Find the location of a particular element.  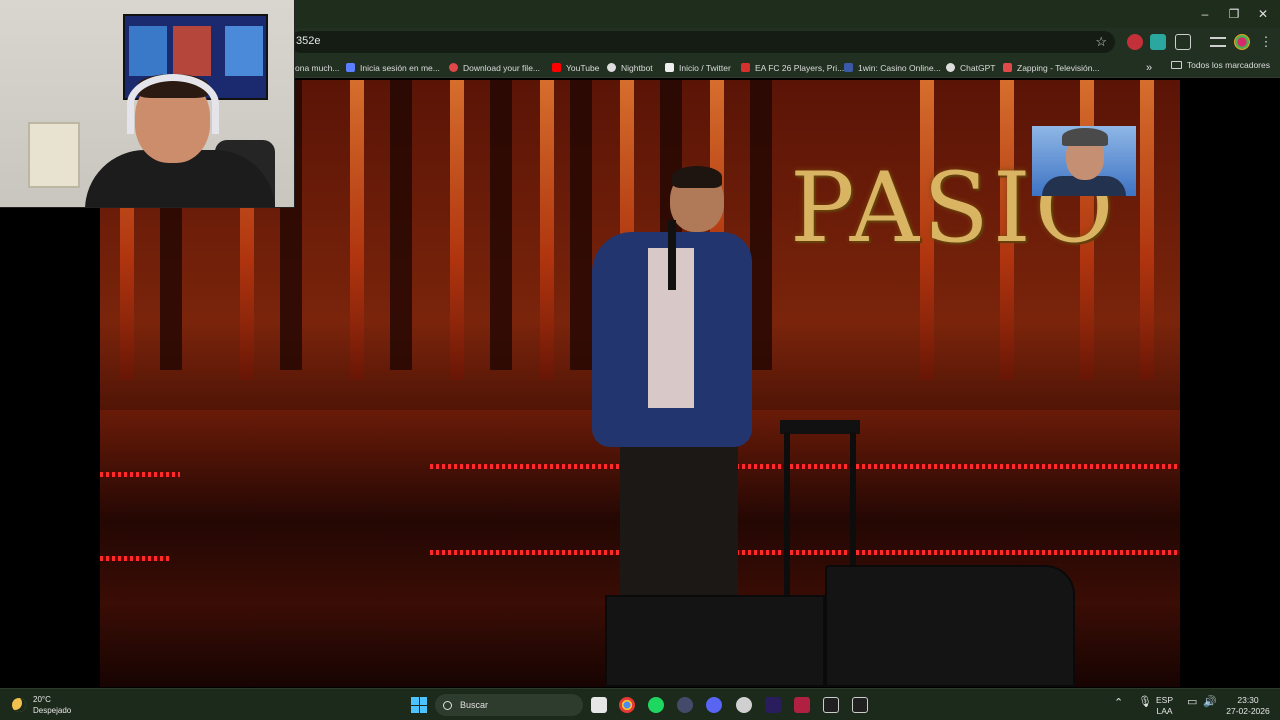

network-icon: ▭ is located at coordinates (1192, 702).